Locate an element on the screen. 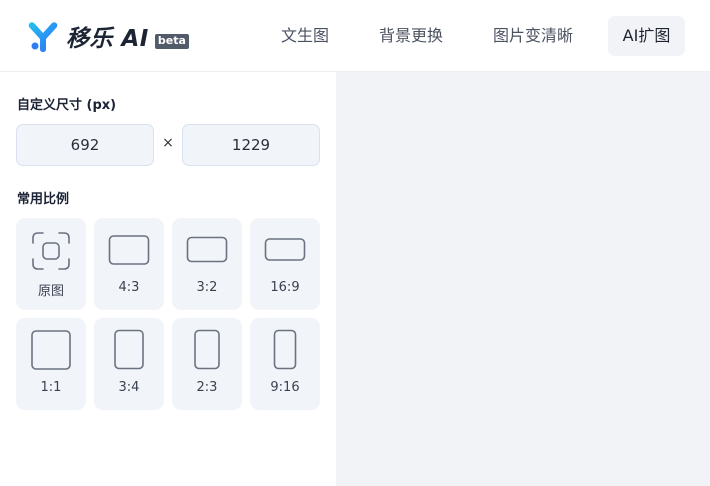  ratio-3-4-button: 3:4 is located at coordinates (129, 364).